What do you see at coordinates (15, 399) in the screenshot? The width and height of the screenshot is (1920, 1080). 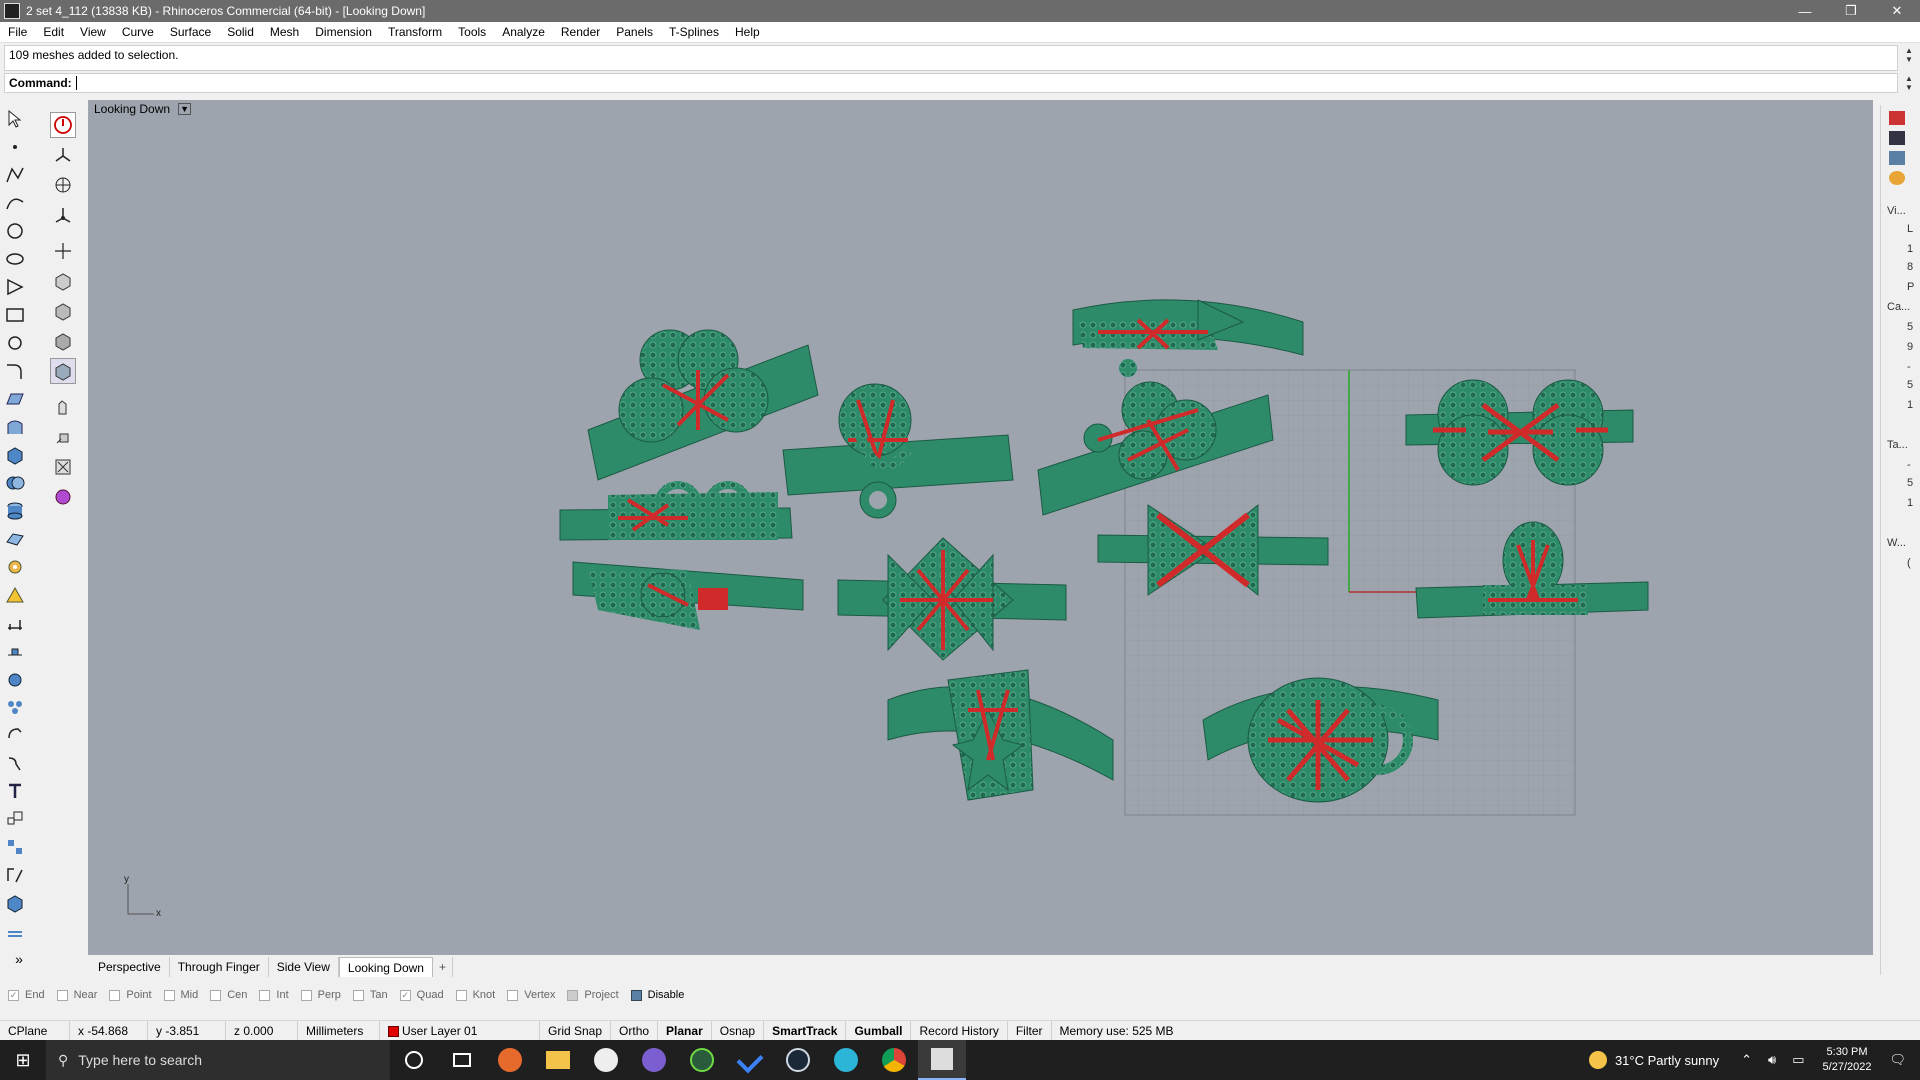 I see `surface-icon` at bounding box center [15, 399].